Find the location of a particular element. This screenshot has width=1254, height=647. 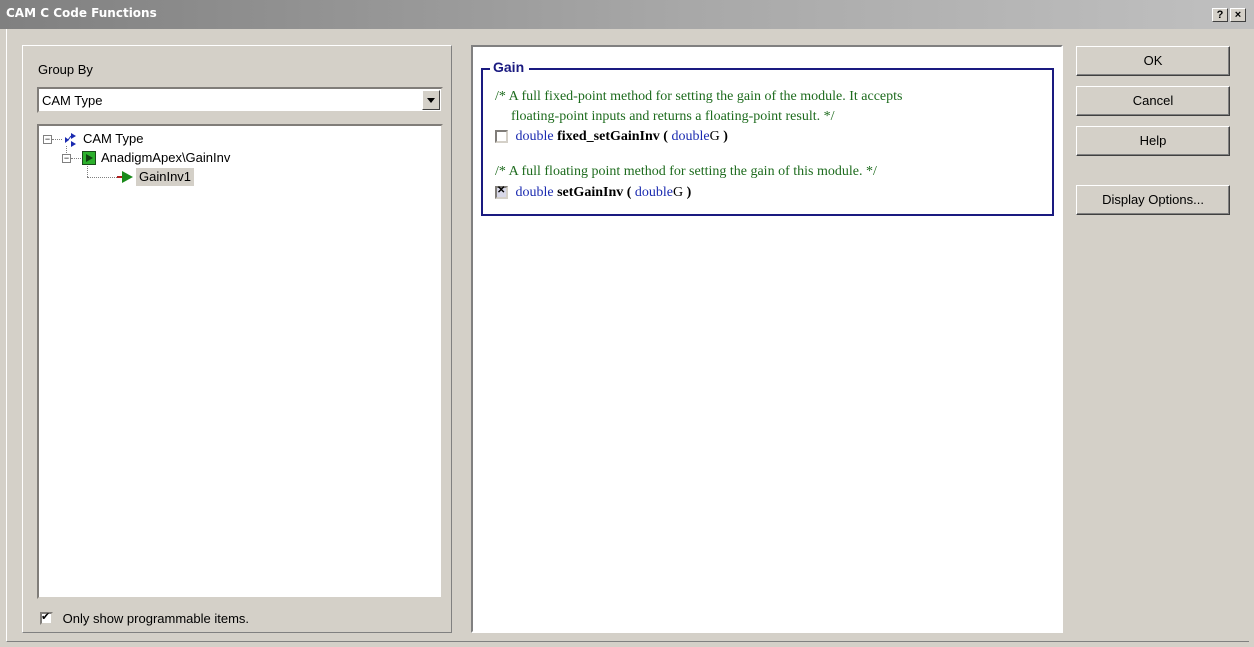

ok-button: OK is located at coordinates (1153, 61).